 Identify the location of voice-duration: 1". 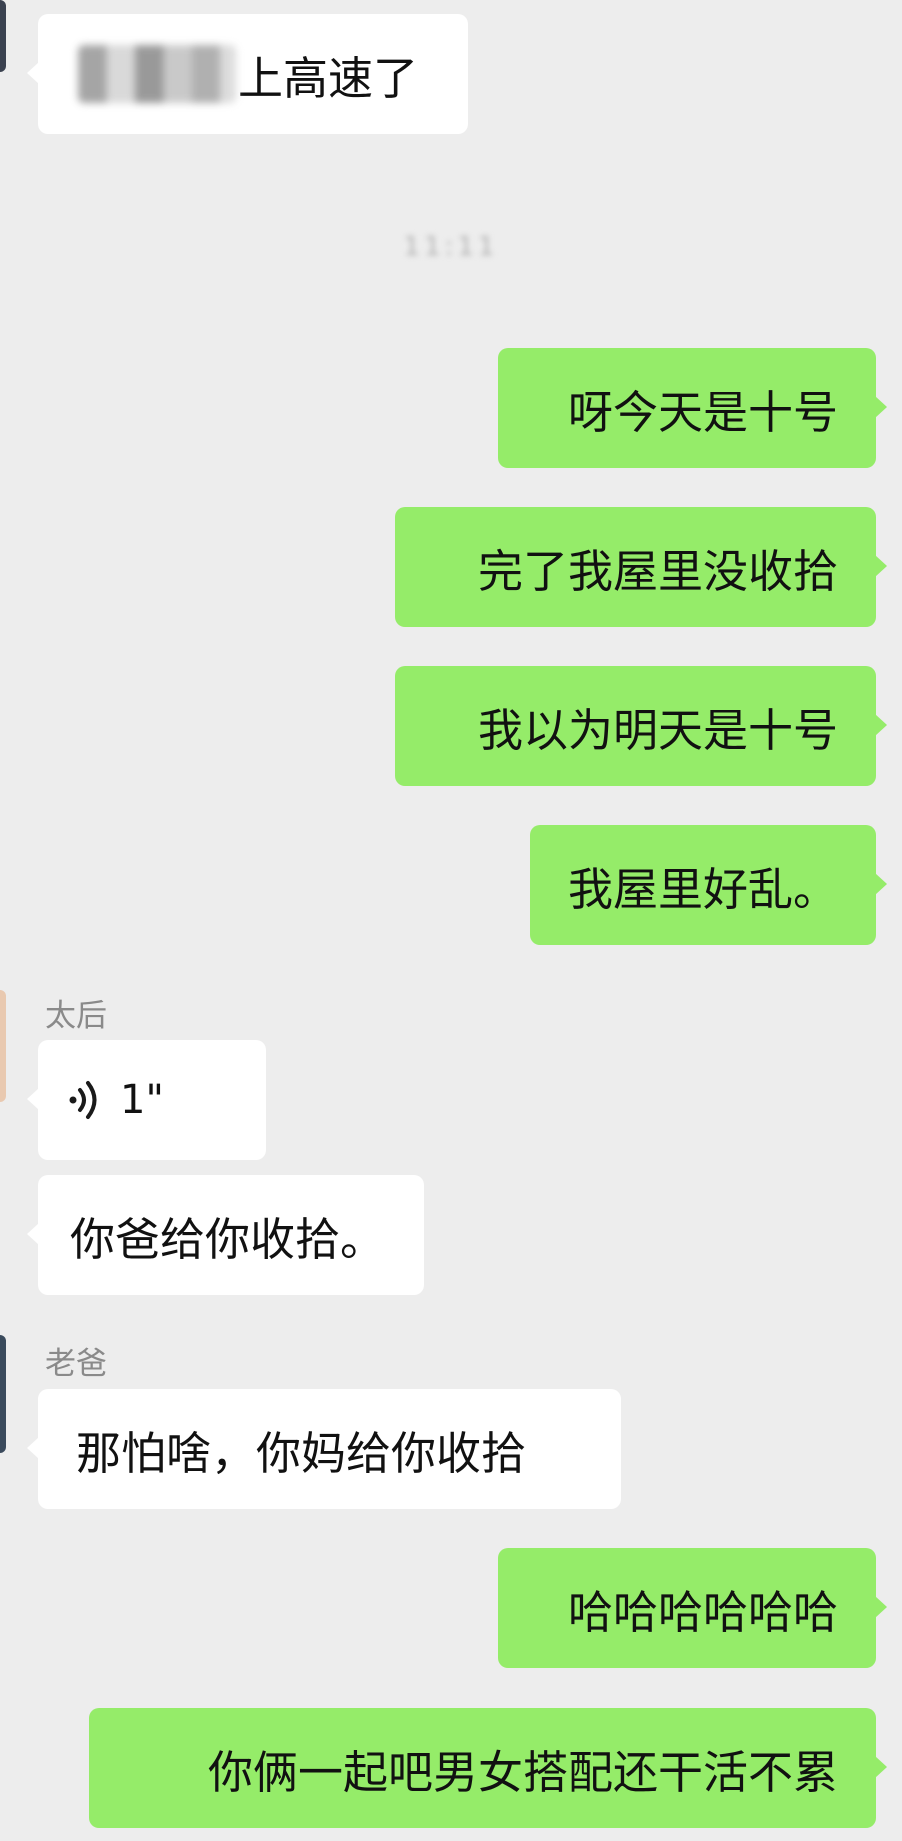
(142, 1100).